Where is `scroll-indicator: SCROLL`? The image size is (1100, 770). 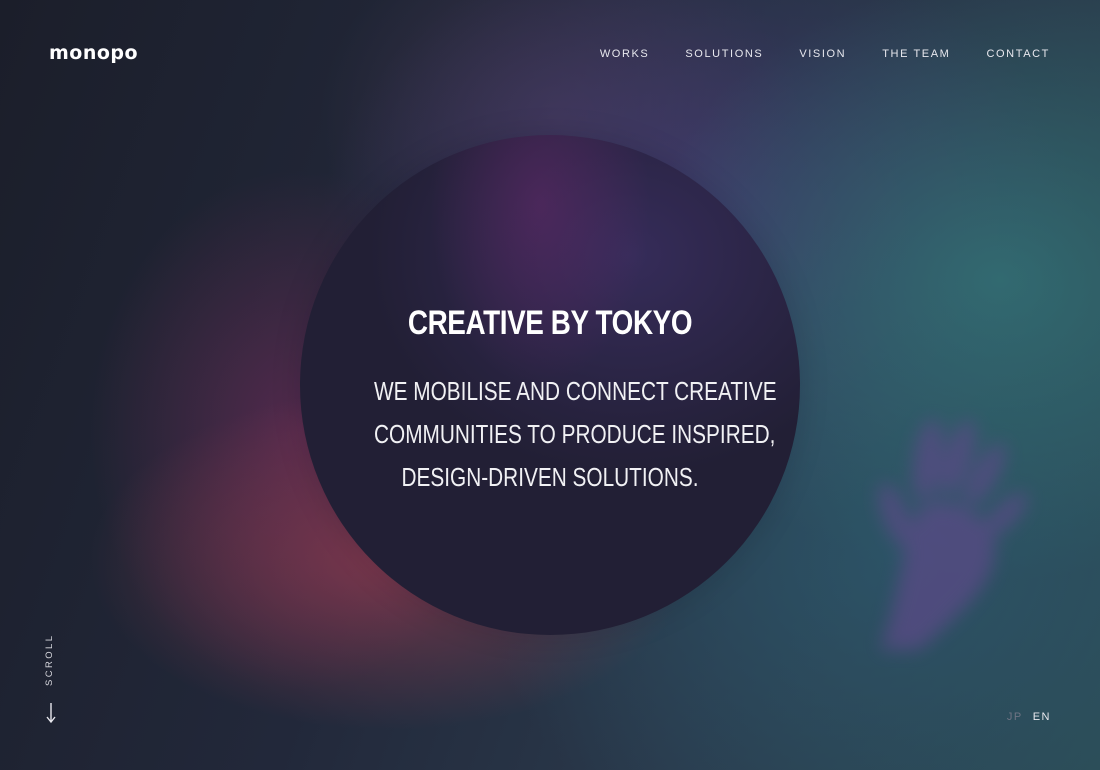 scroll-indicator: SCROLL is located at coordinates (52, 680).